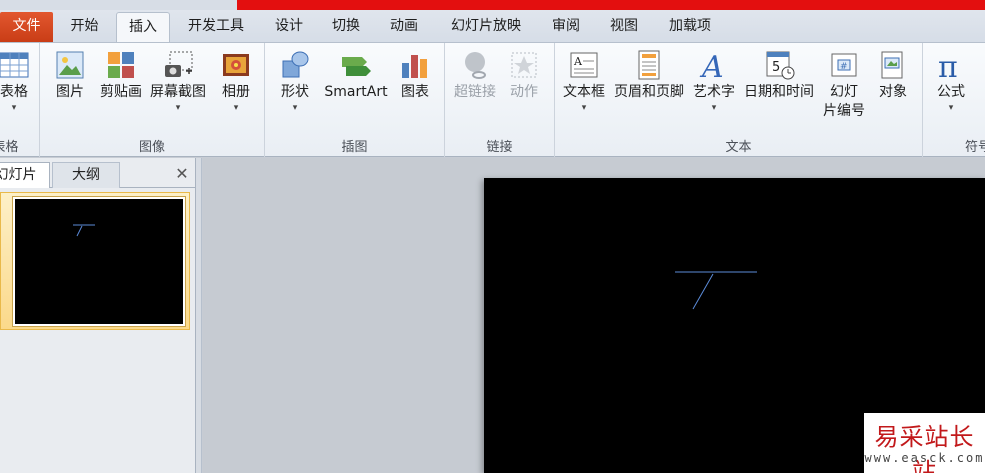 This screenshot has height=473, width=985. I want to click on equation-button: π 公式 ▾, so click(951, 81).